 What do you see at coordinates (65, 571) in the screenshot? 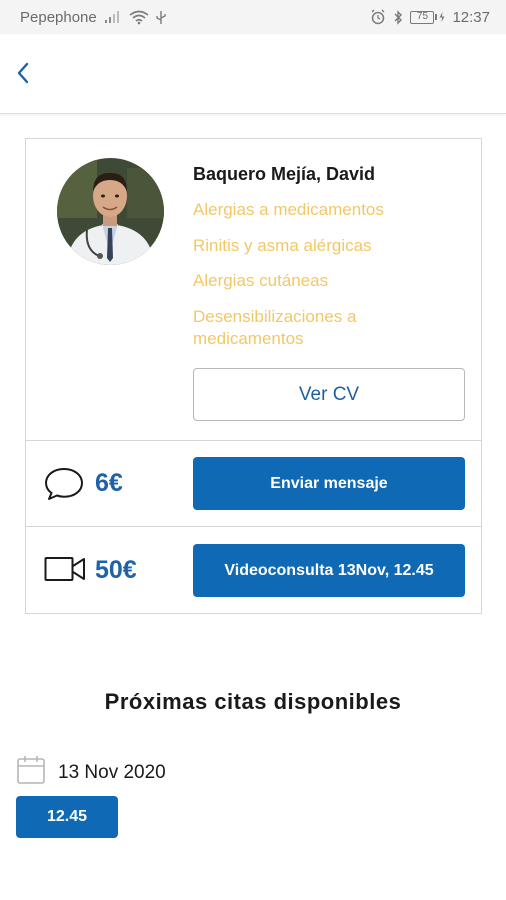
I see `video-camera-icon` at bounding box center [65, 571].